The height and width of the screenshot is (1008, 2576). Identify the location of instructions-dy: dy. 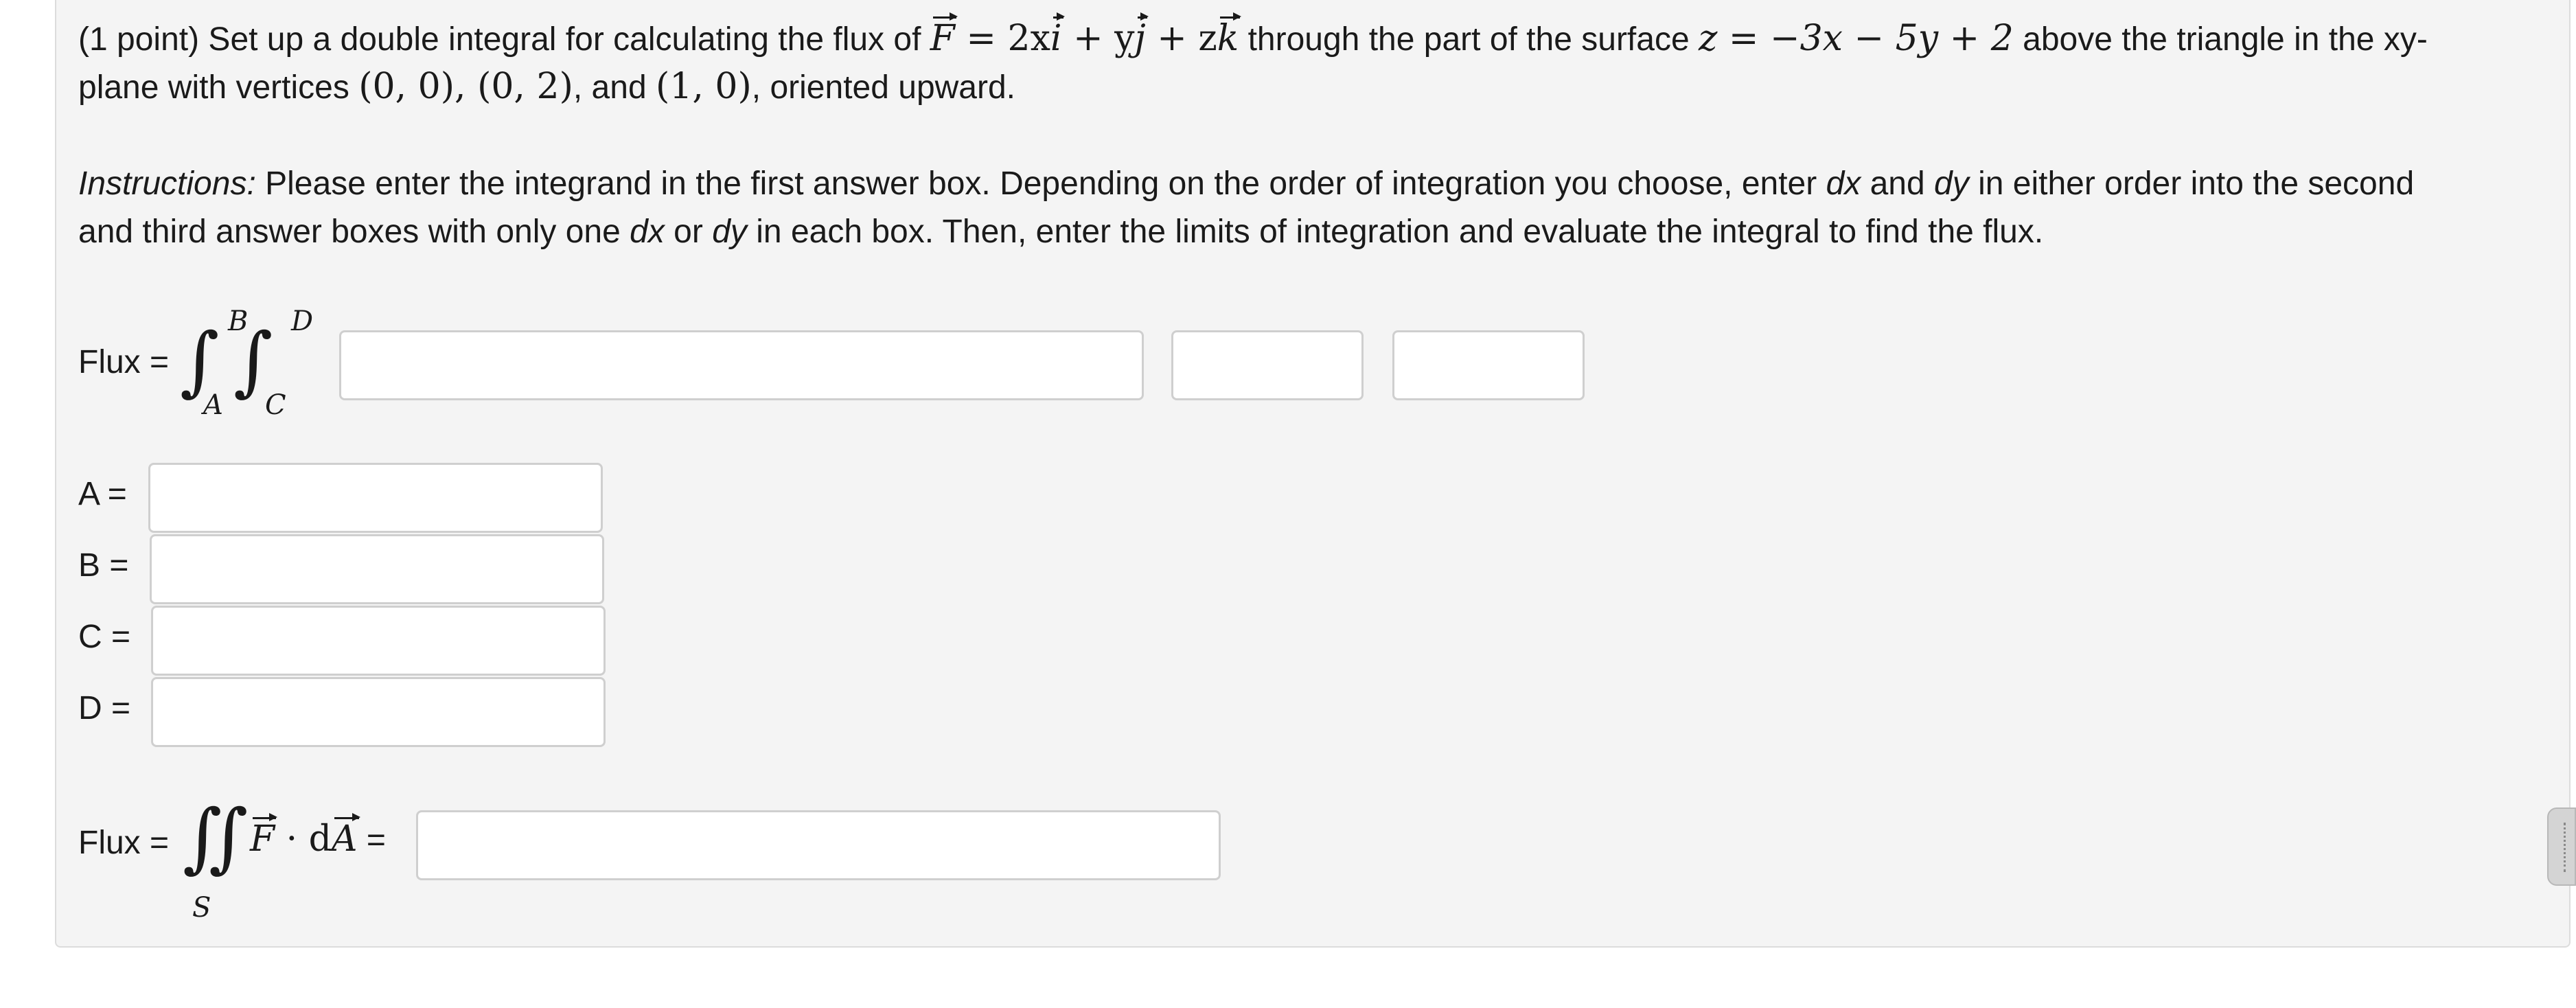
(1951, 183).